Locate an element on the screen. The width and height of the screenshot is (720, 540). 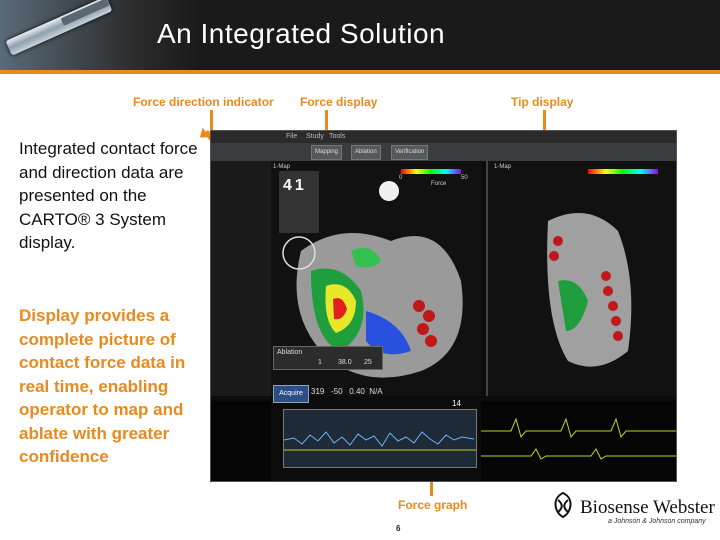
page-number: 6 is located at coordinates (398, 528).